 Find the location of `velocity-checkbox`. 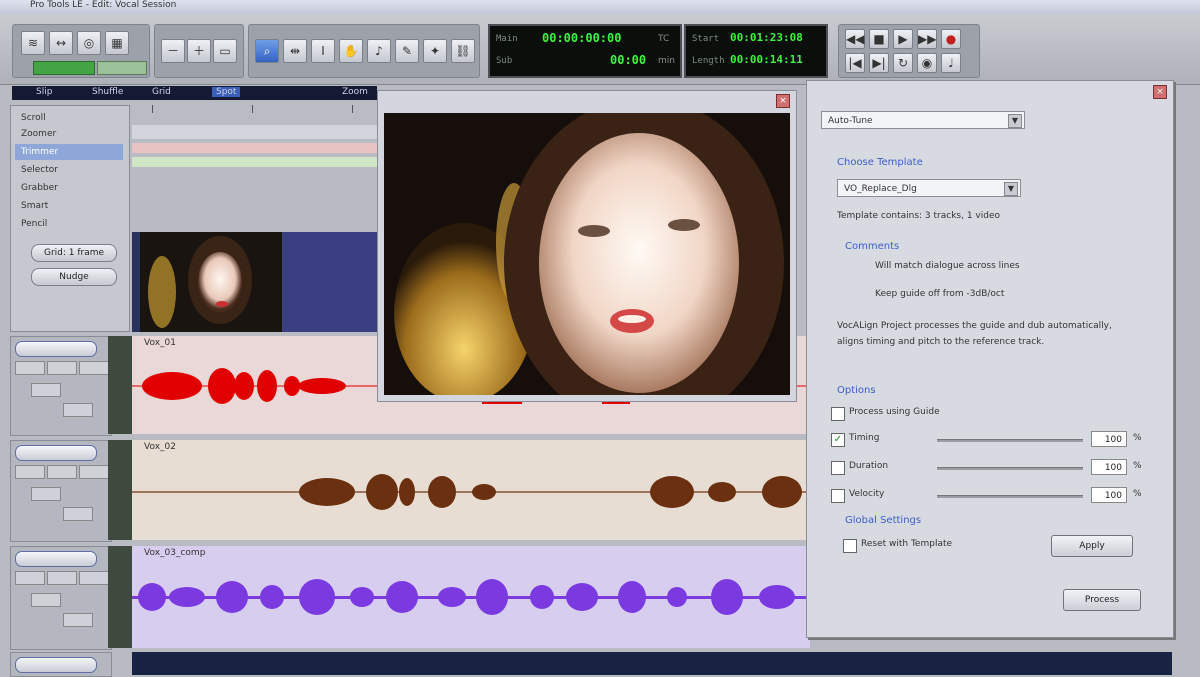

velocity-checkbox is located at coordinates (838, 496).